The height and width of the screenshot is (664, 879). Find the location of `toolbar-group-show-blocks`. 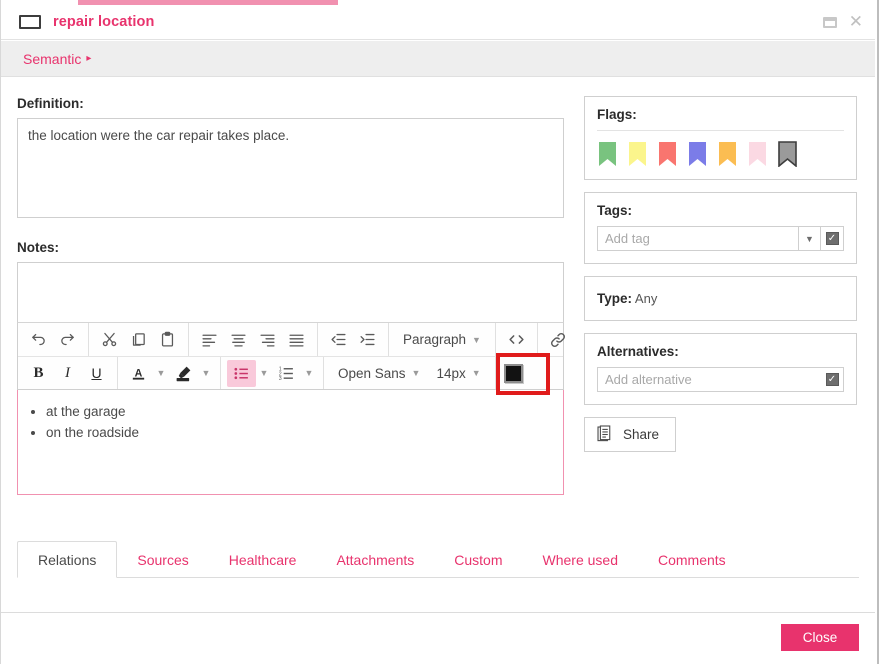

toolbar-group-show-blocks is located at coordinates (522, 374).